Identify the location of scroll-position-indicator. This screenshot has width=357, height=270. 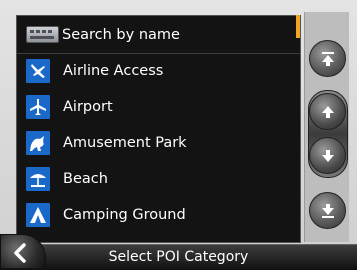
(298, 26).